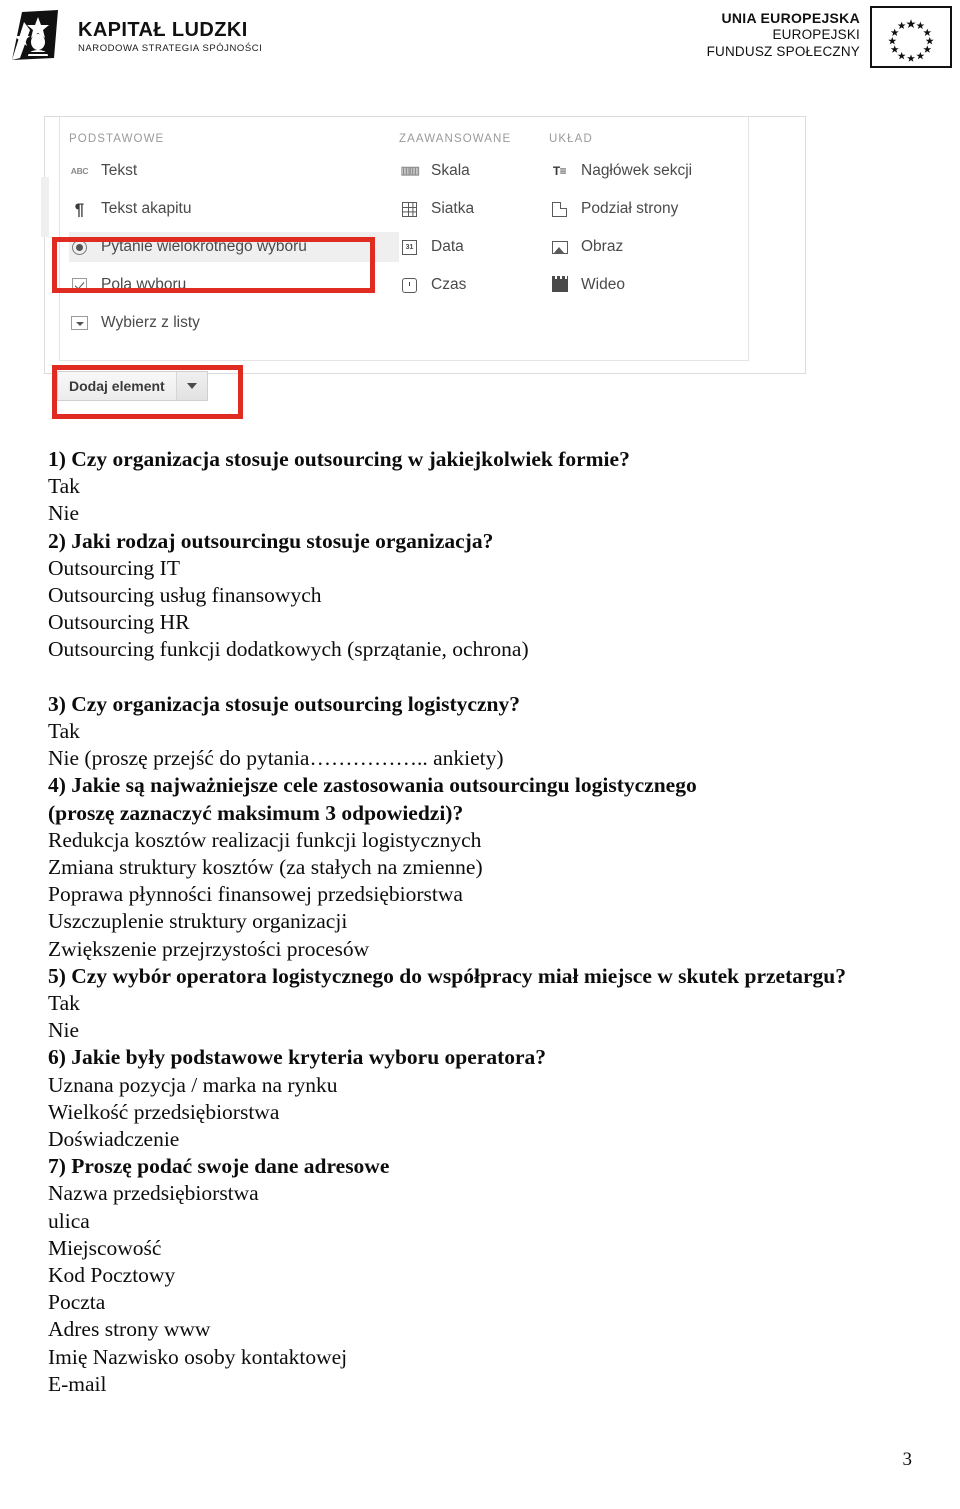 The height and width of the screenshot is (1509, 960). I want to click on answer-line: Nazwa przedsiębiorstwa, so click(153, 1193).